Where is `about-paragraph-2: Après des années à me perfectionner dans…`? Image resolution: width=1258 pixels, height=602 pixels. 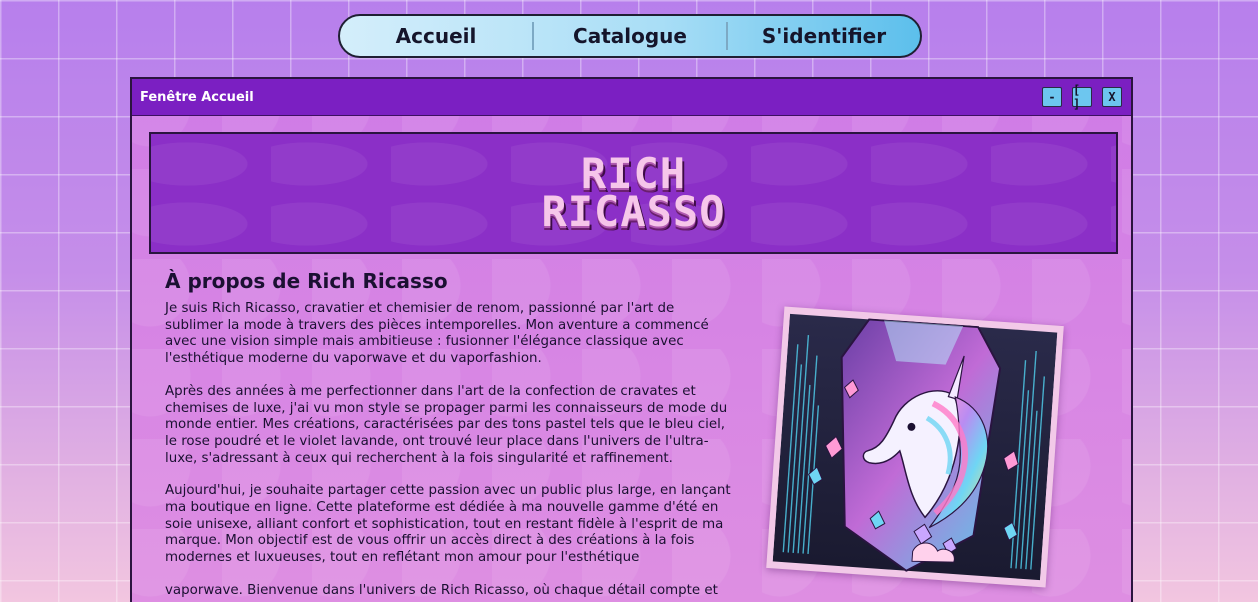 about-paragraph-2: Après des années à me perfectionner dans… is located at coordinates (446, 424).